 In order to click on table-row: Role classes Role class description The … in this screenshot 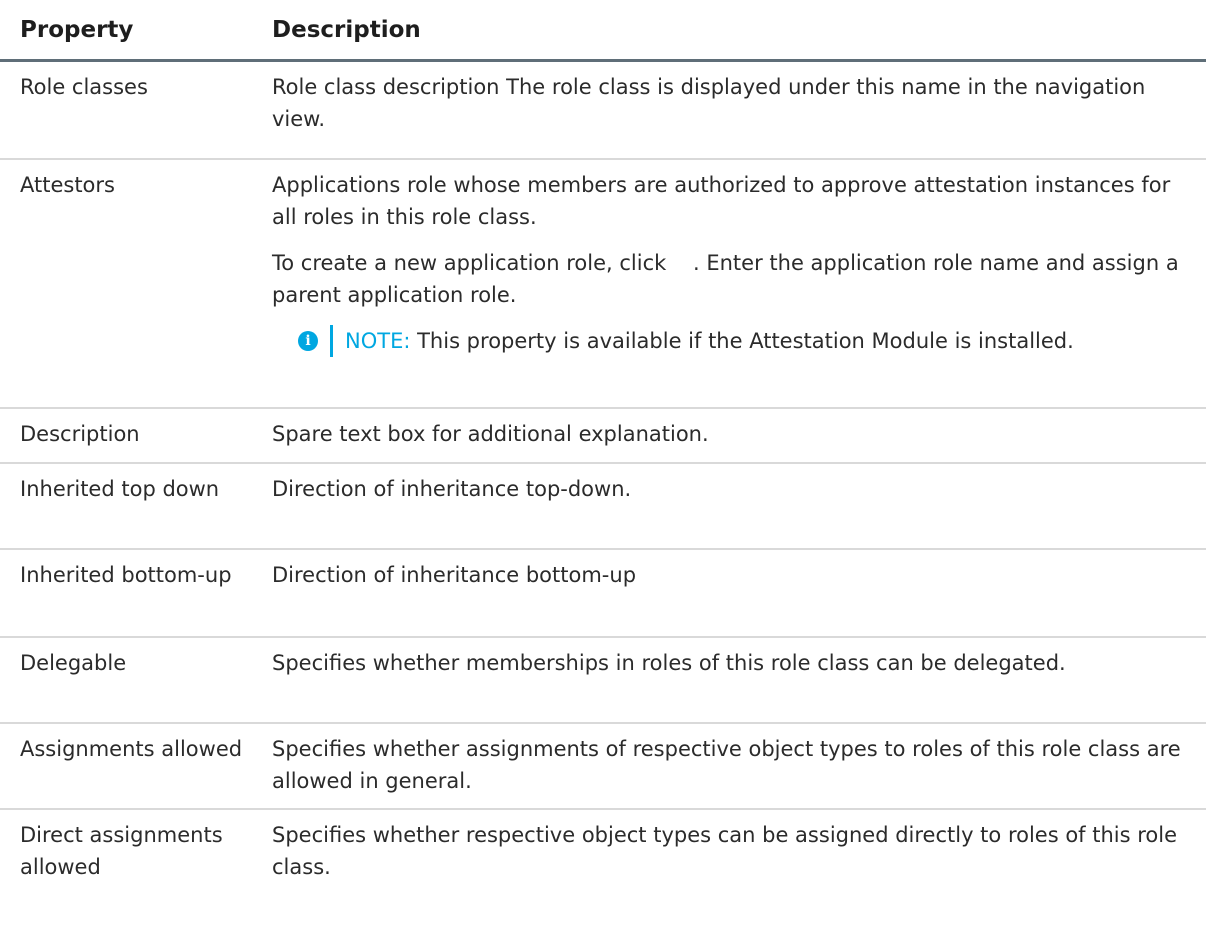, I will do `click(603, 111)`.